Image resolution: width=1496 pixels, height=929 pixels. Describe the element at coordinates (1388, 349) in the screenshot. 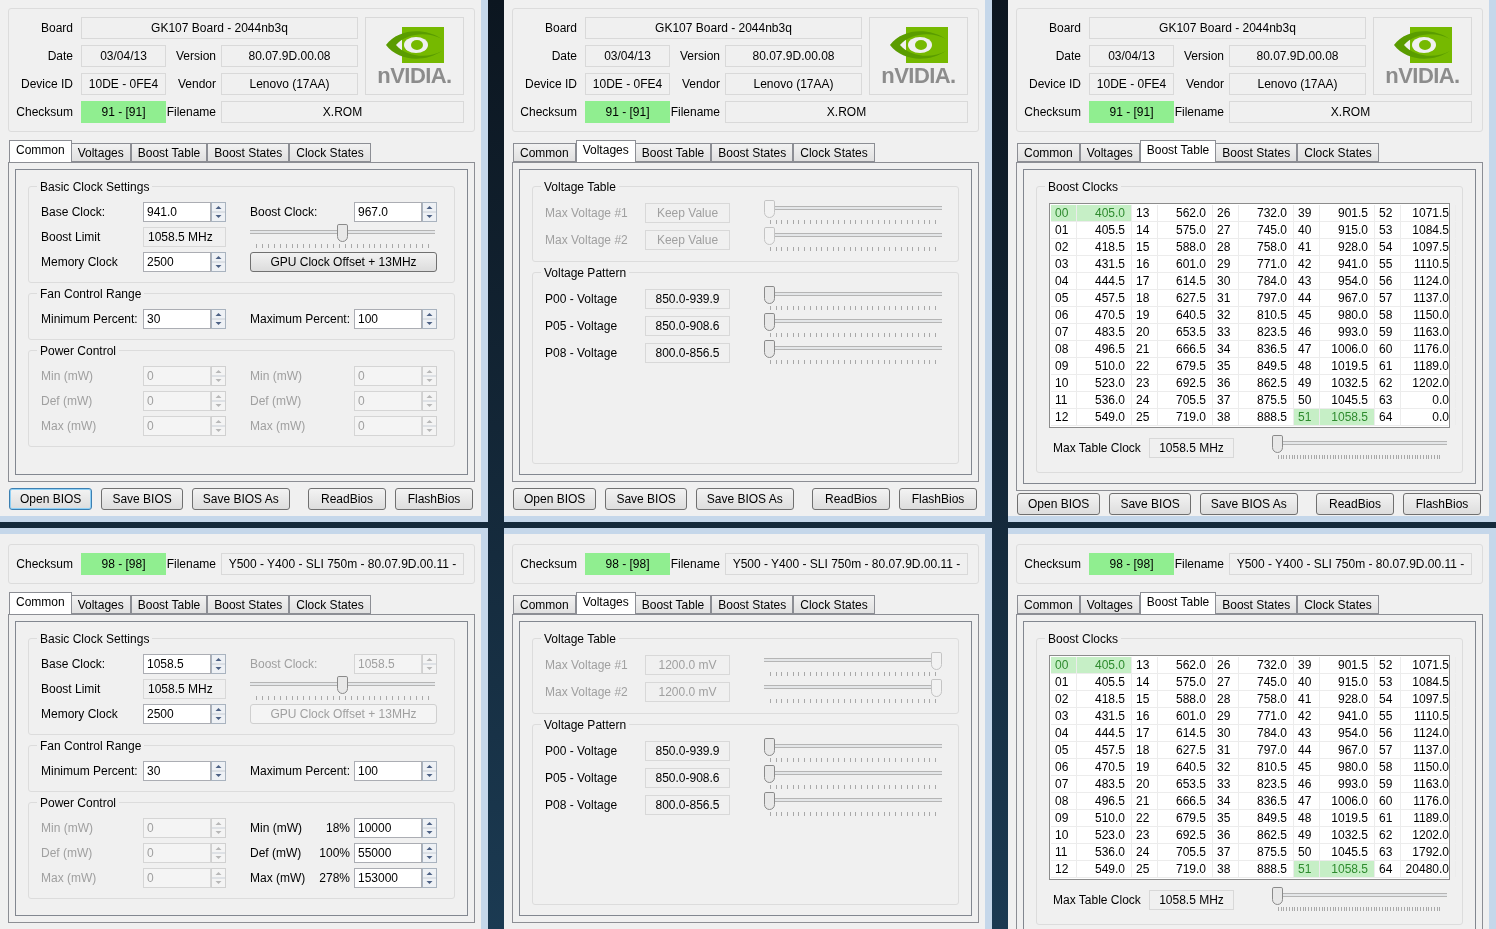

I see `table-cell: 60` at that location.